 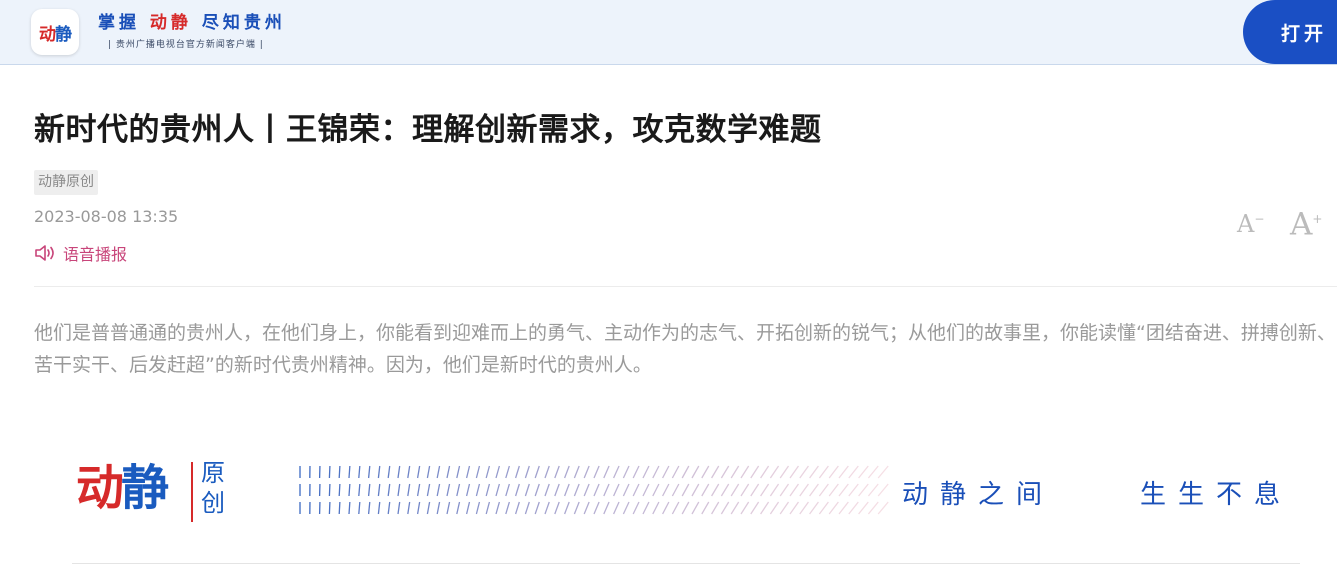 What do you see at coordinates (213, 503) in the screenshot?
I see `banner-chuang: 创` at bounding box center [213, 503].